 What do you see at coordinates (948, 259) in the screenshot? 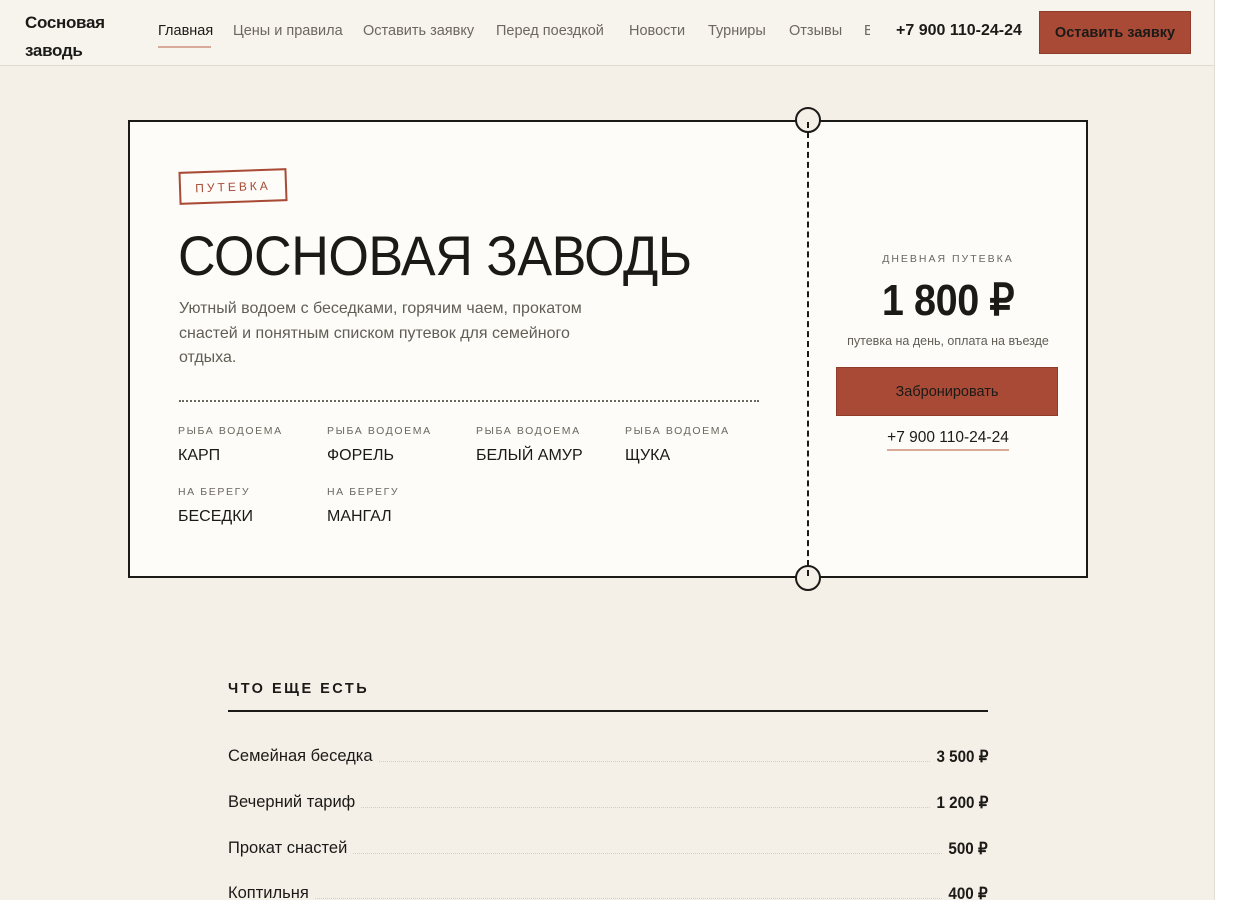
I see `stub-label: ДНЕВНАЯ ПУТЕВКА` at bounding box center [948, 259].